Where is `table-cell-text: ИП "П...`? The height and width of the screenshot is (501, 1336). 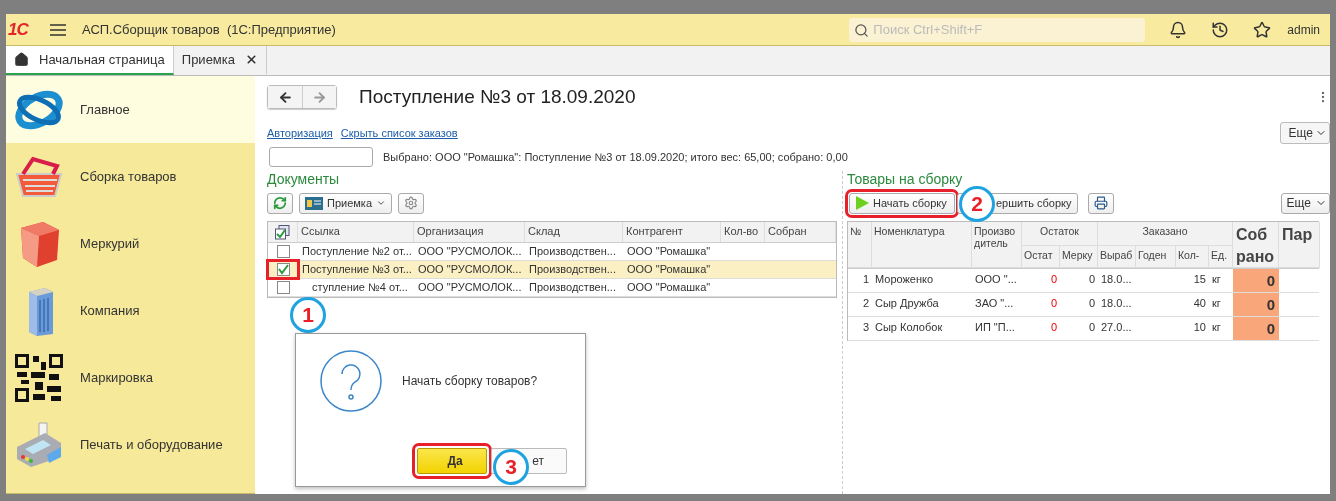
table-cell-text: ИП "П... is located at coordinates (995, 327).